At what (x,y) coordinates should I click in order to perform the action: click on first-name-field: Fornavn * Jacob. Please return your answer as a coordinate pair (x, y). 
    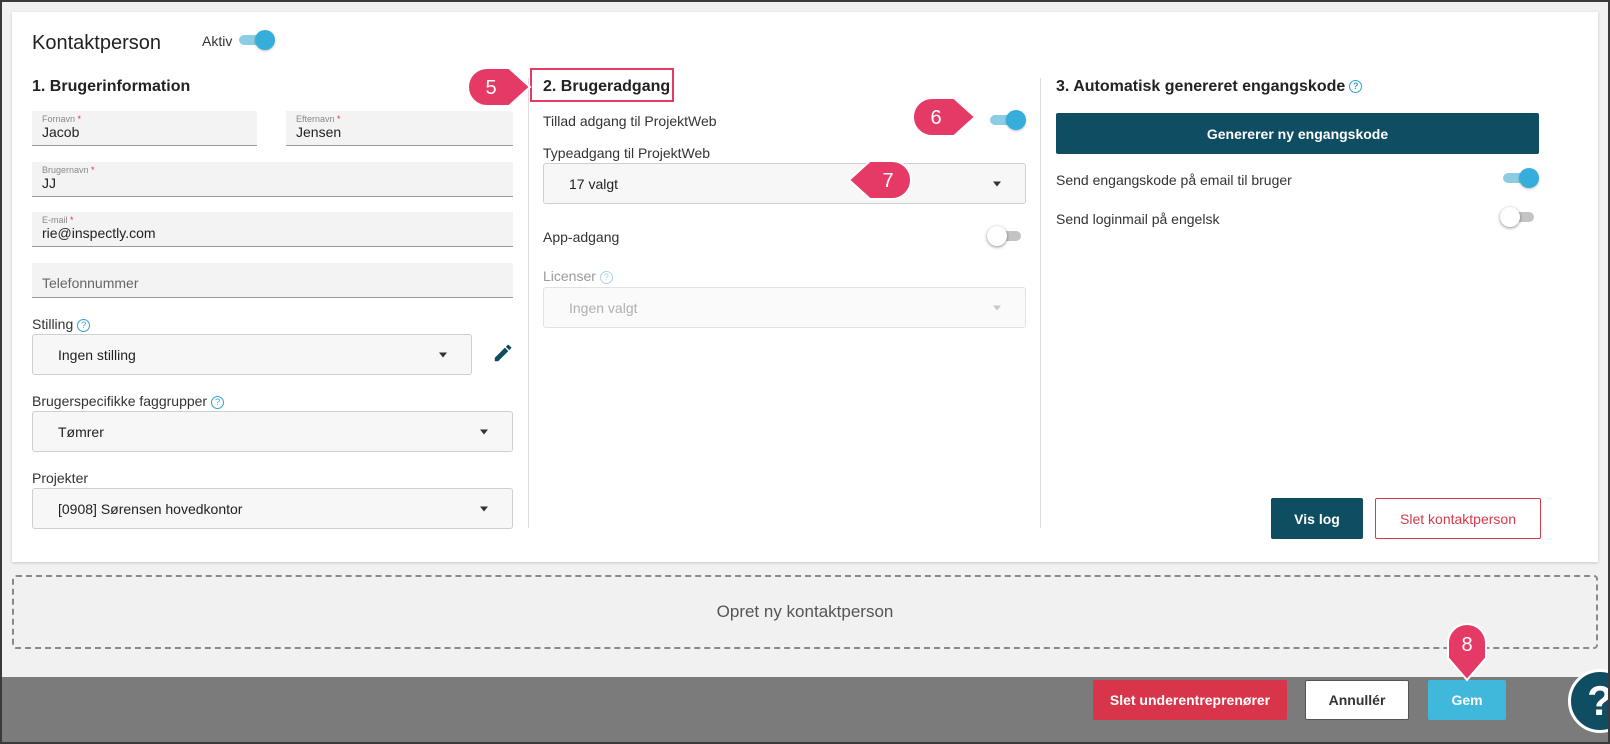
    Looking at the image, I should click on (144, 128).